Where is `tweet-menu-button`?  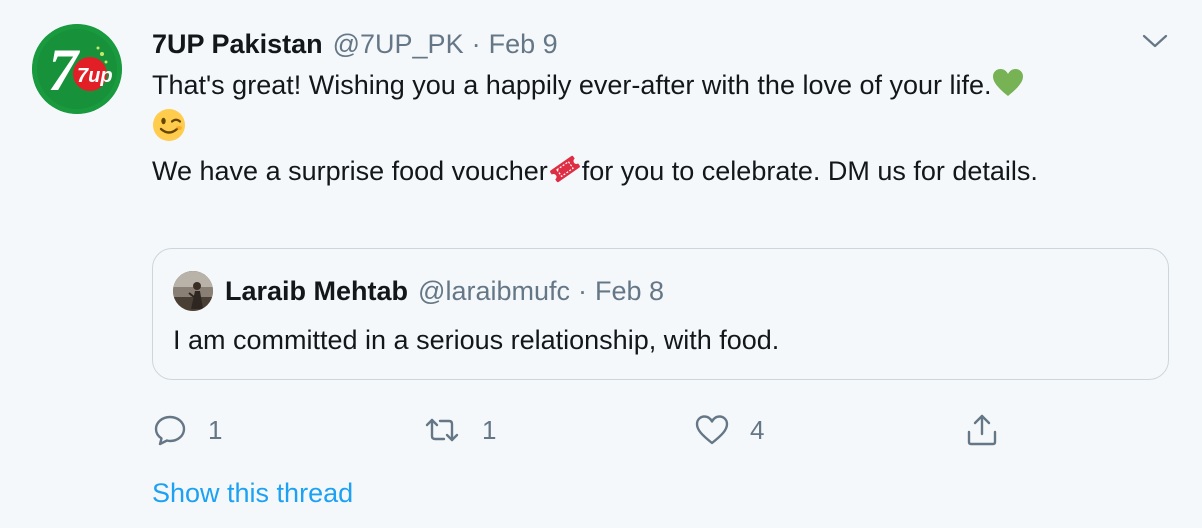 tweet-menu-button is located at coordinates (1155, 41).